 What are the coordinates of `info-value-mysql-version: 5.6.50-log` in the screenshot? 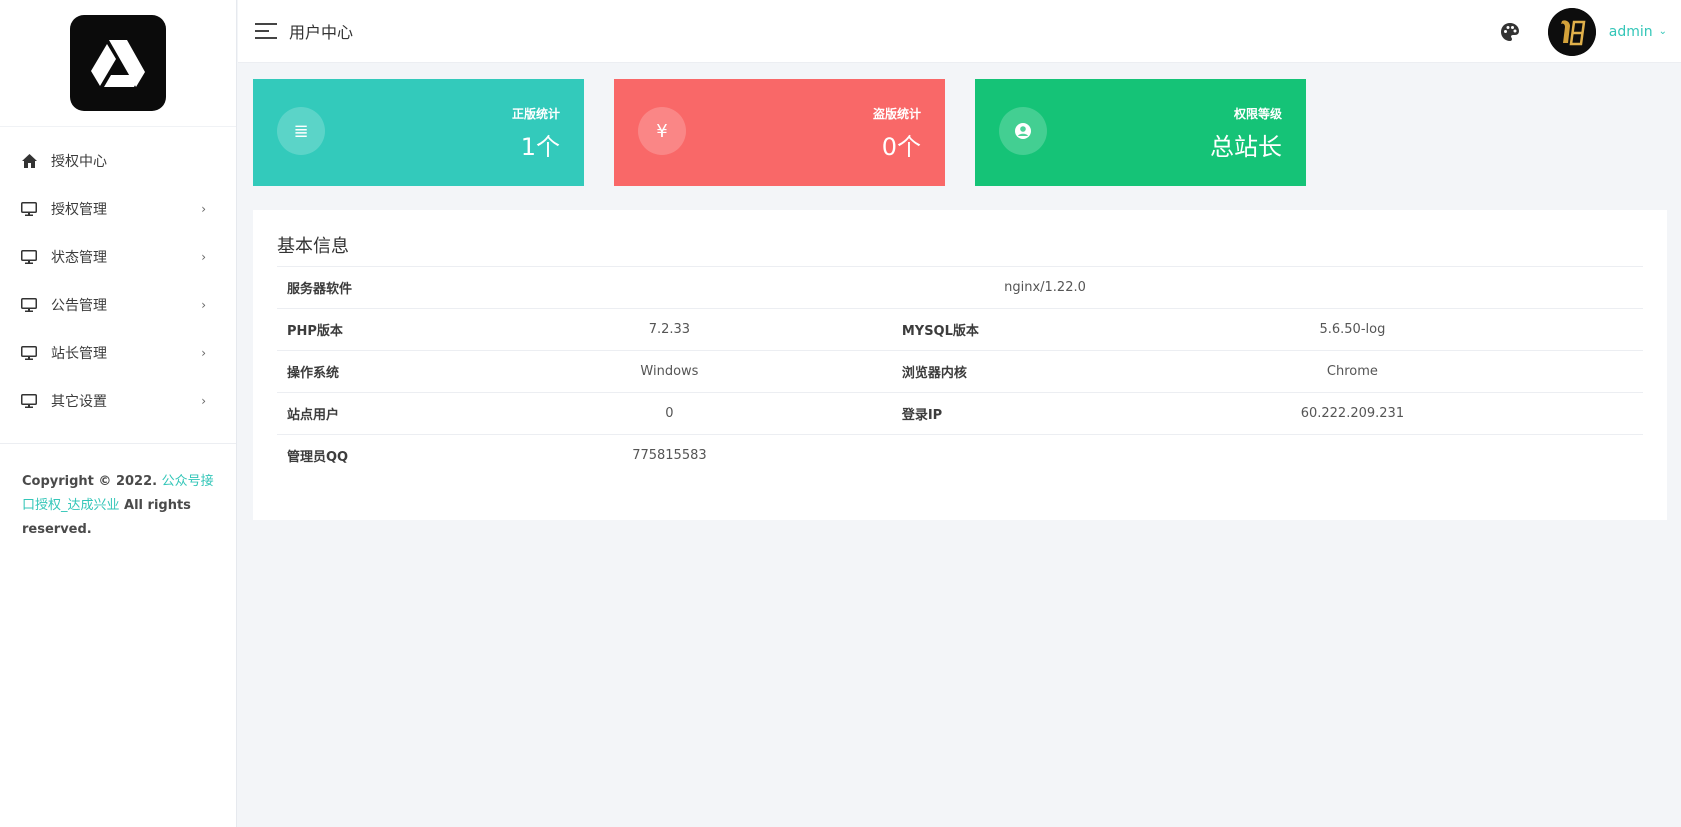 It's located at (1352, 329).